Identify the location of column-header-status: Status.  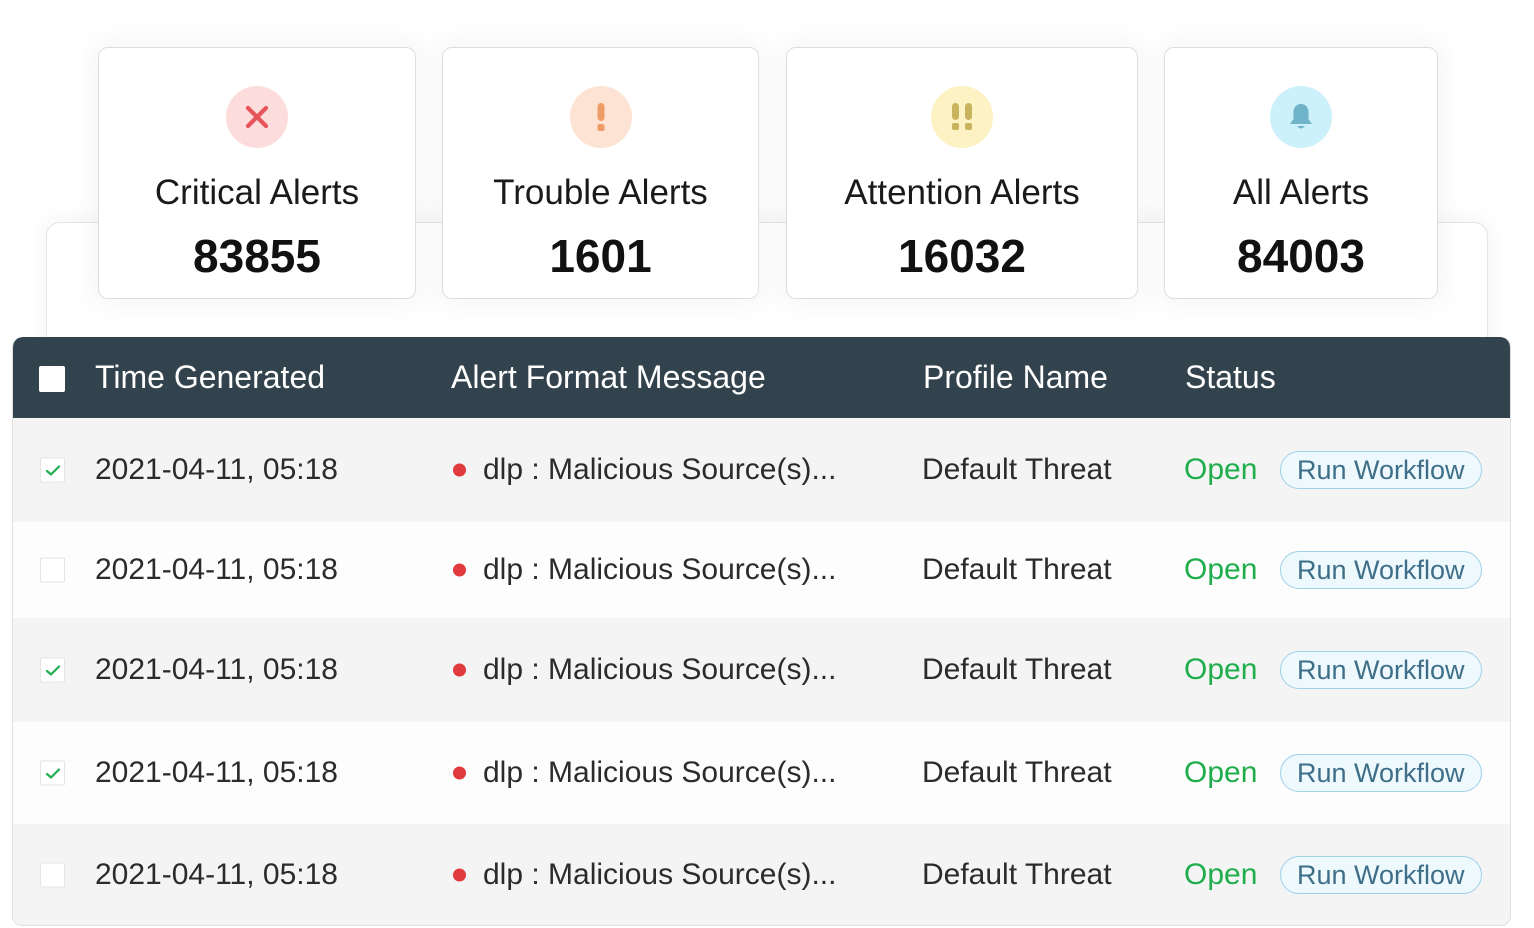
(1230, 377).